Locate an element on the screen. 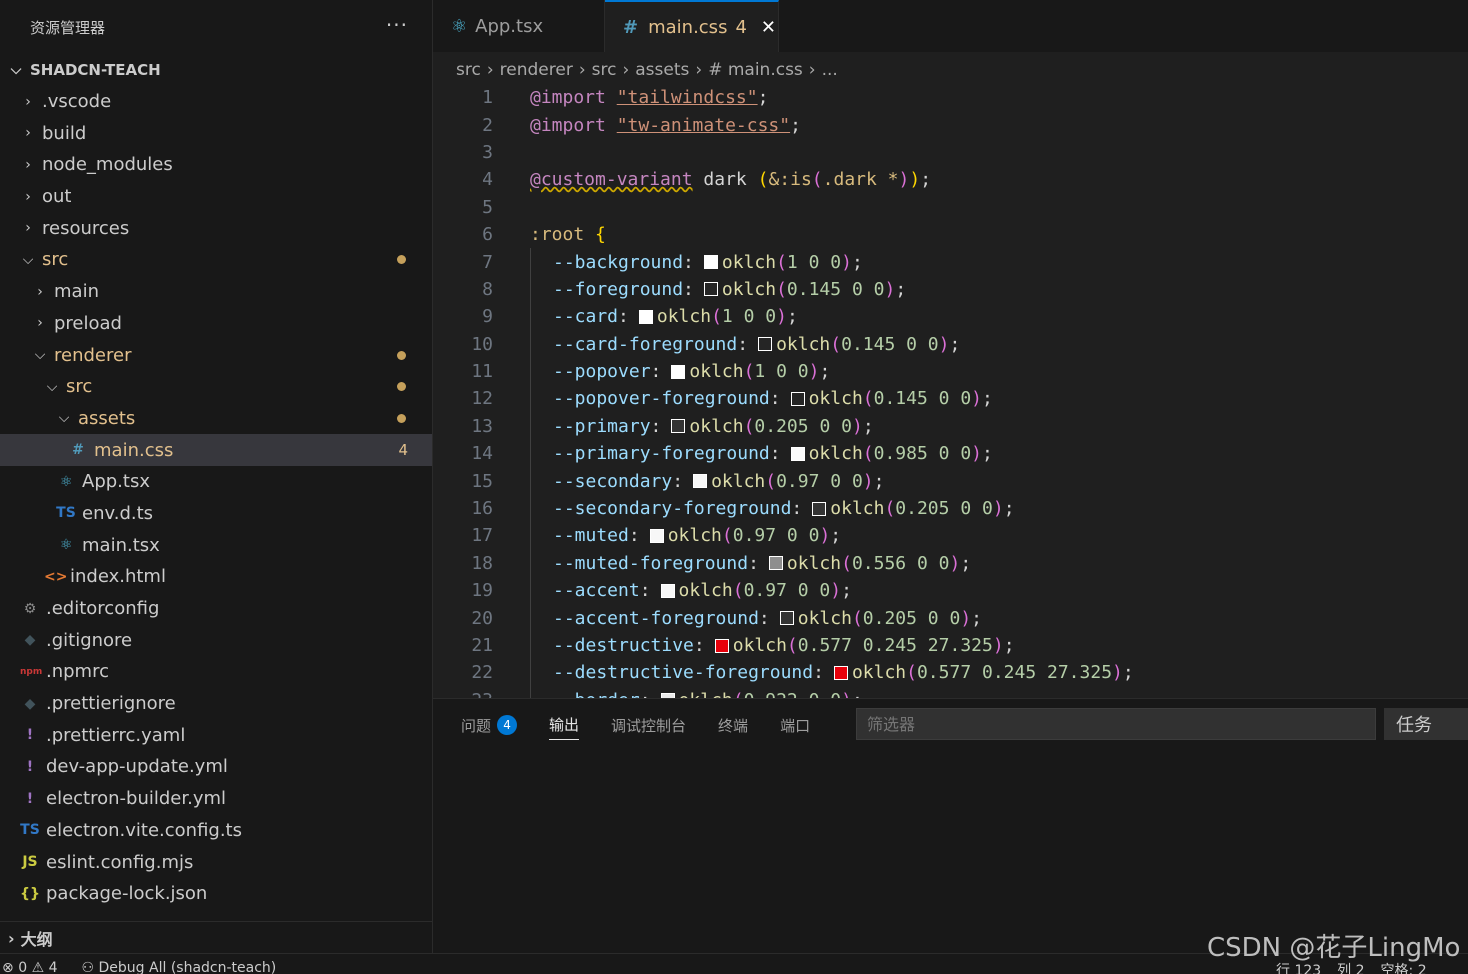  code-line: 10 --card-foreground: oklch(0.145 0 0); is located at coordinates (950, 344).